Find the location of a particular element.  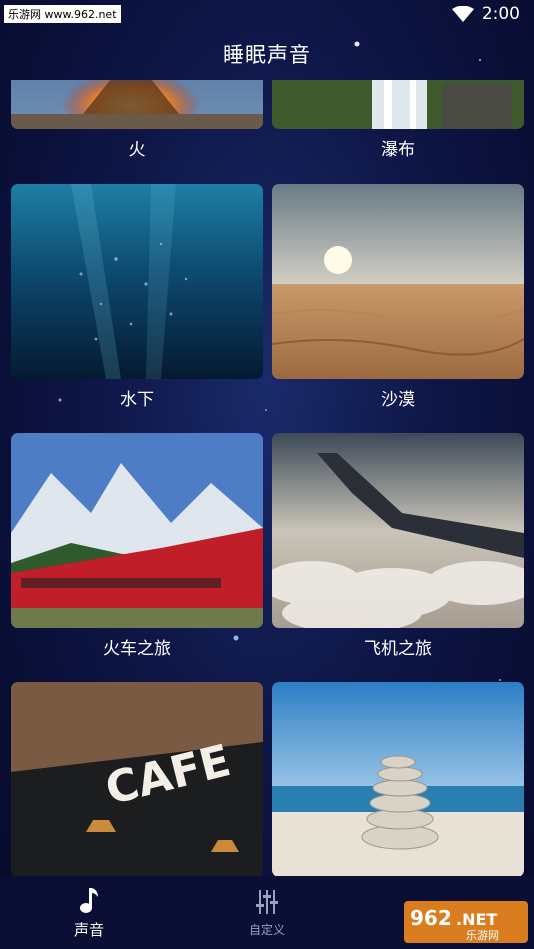

page-title: 睡眠声音 is located at coordinates (267, 55).